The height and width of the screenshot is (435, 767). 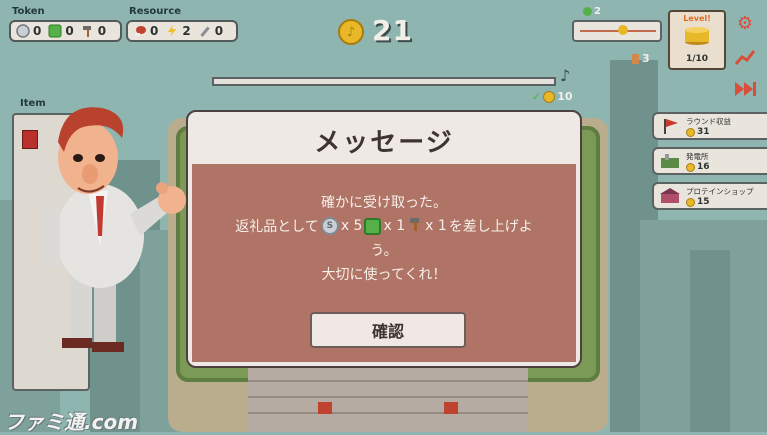 What do you see at coordinates (617, 31) in the screenshot?
I see `timeline-panel` at bounding box center [617, 31].